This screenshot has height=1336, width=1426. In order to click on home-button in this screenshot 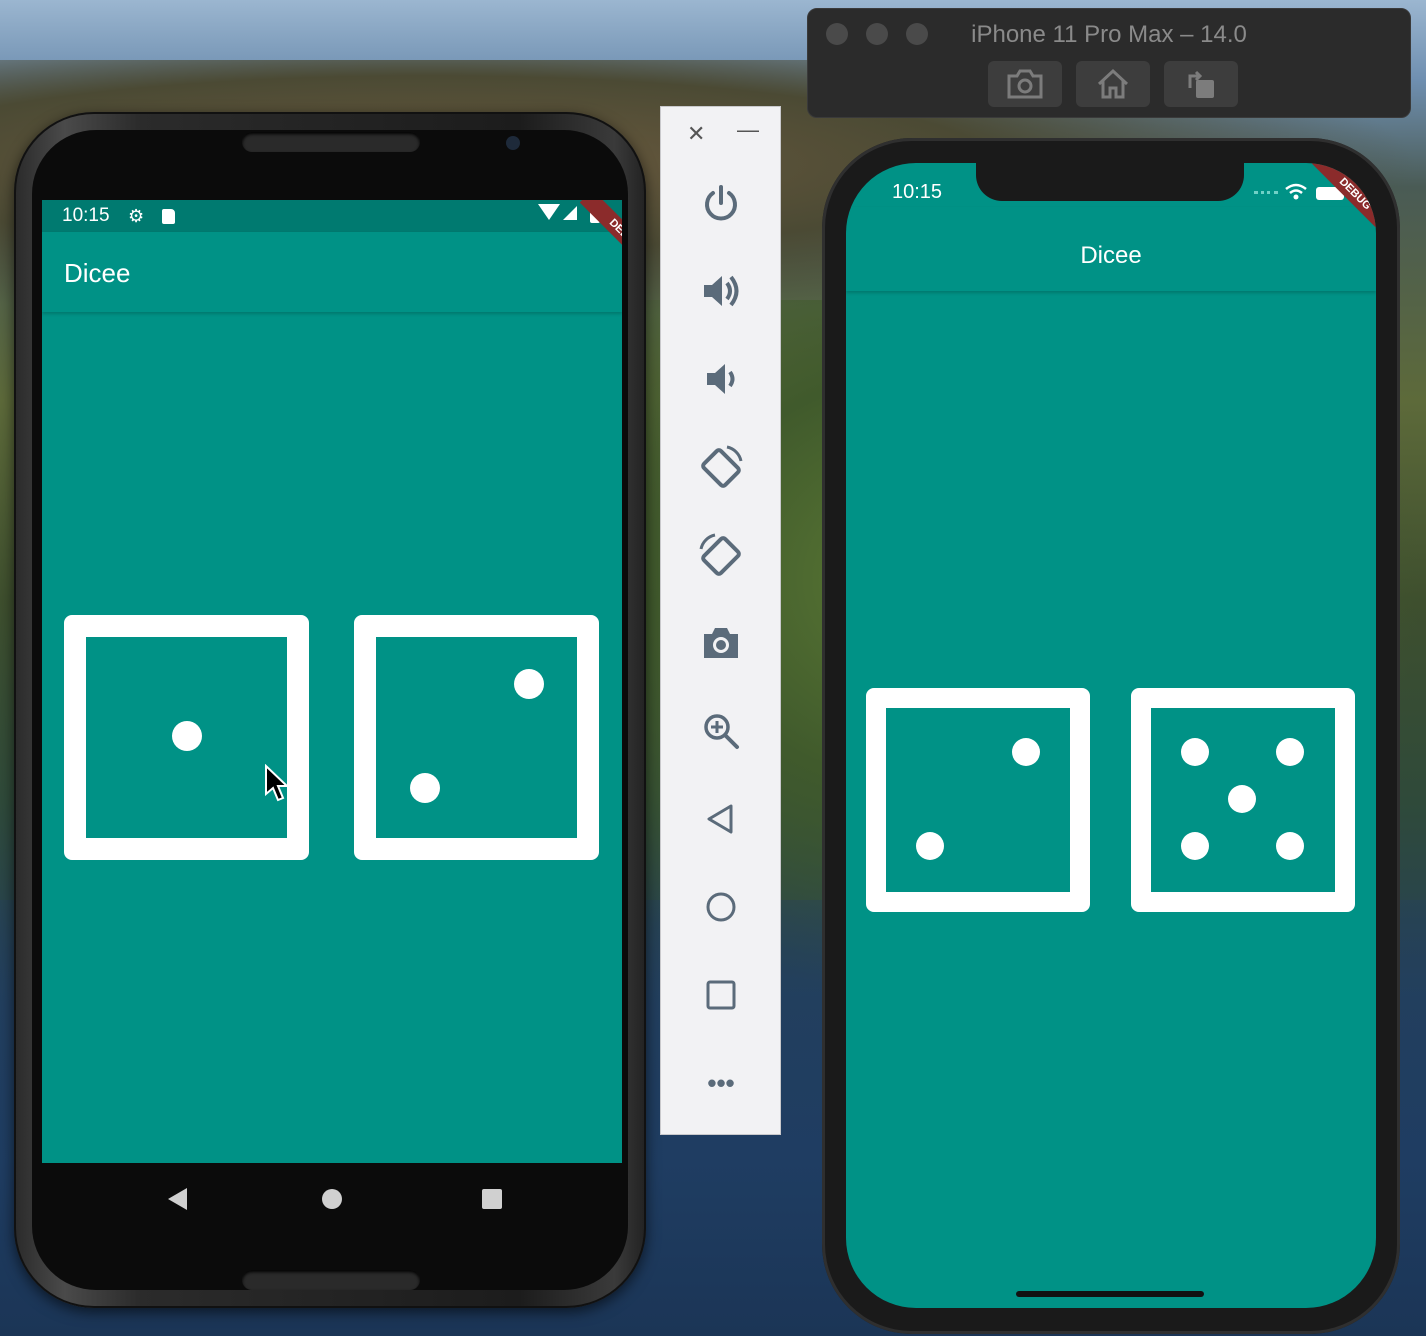, I will do `click(1113, 84)`.